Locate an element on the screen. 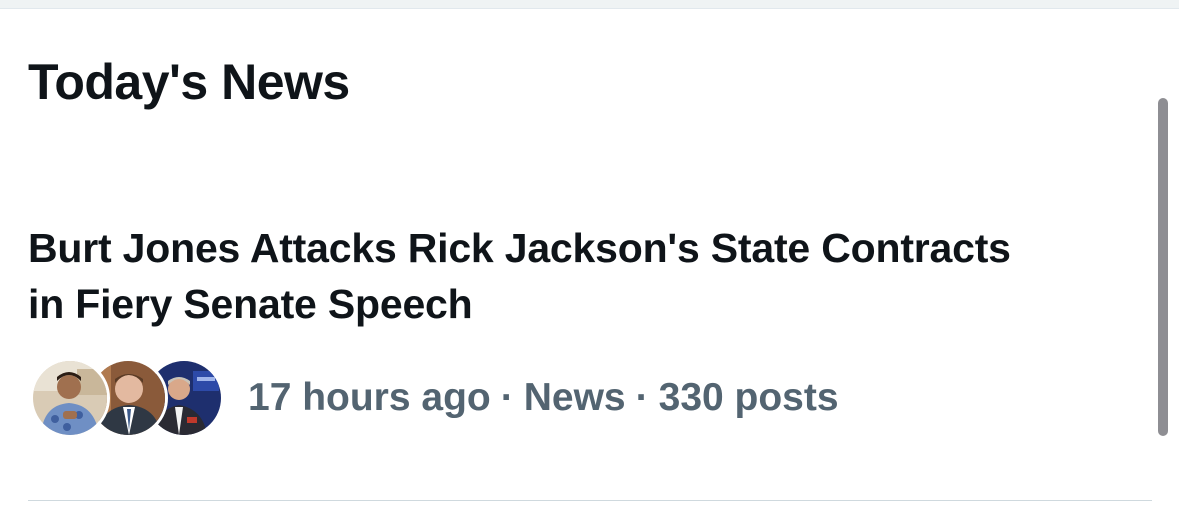  meta-text: 17 hours ago · News · 330 posts is located at coordinates (543, 398).